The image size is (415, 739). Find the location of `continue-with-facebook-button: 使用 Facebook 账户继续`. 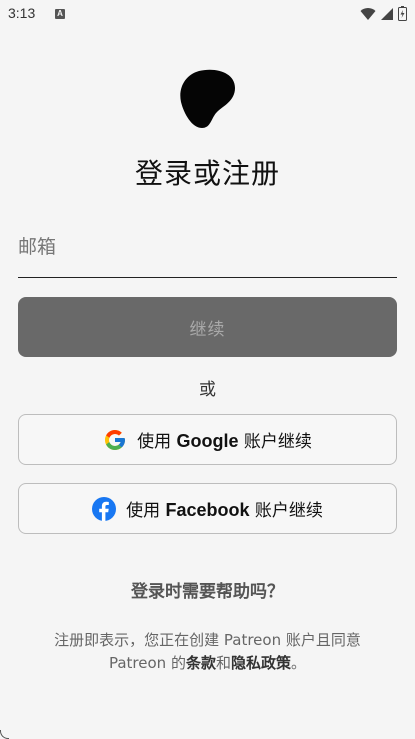

continue-with-facebook-button: 使用 Facebook 账户继续 is located at coordinates (207, 508).